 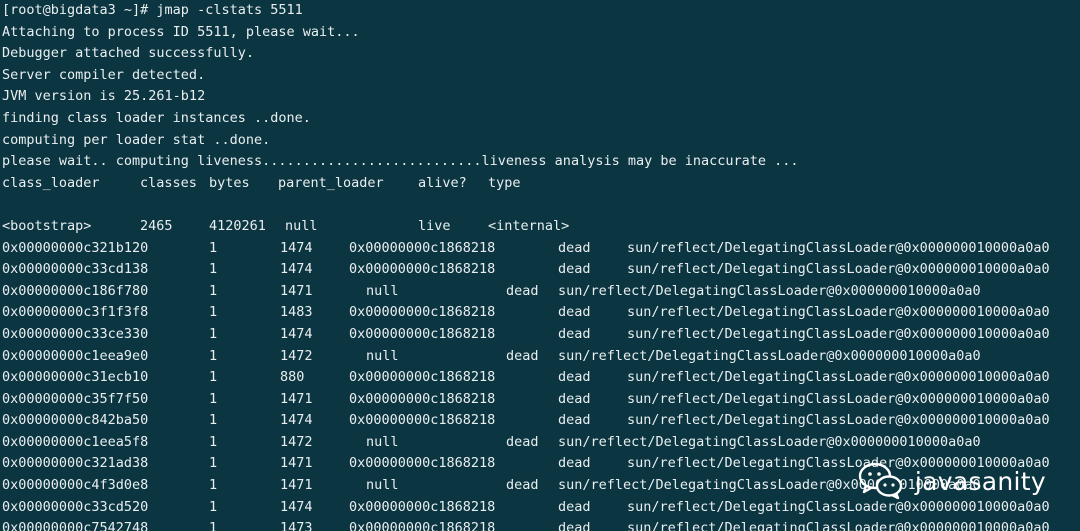 I want to click on output-line: Debugger attached successfully., so click(x=541, y=54).